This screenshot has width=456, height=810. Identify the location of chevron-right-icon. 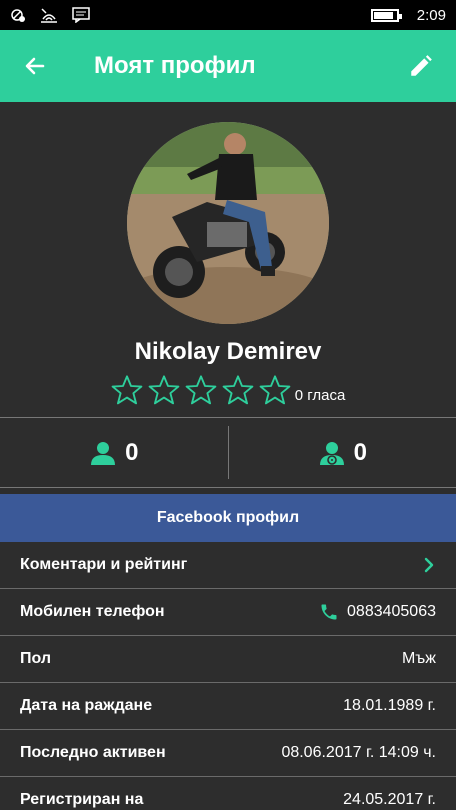
(429, 565).